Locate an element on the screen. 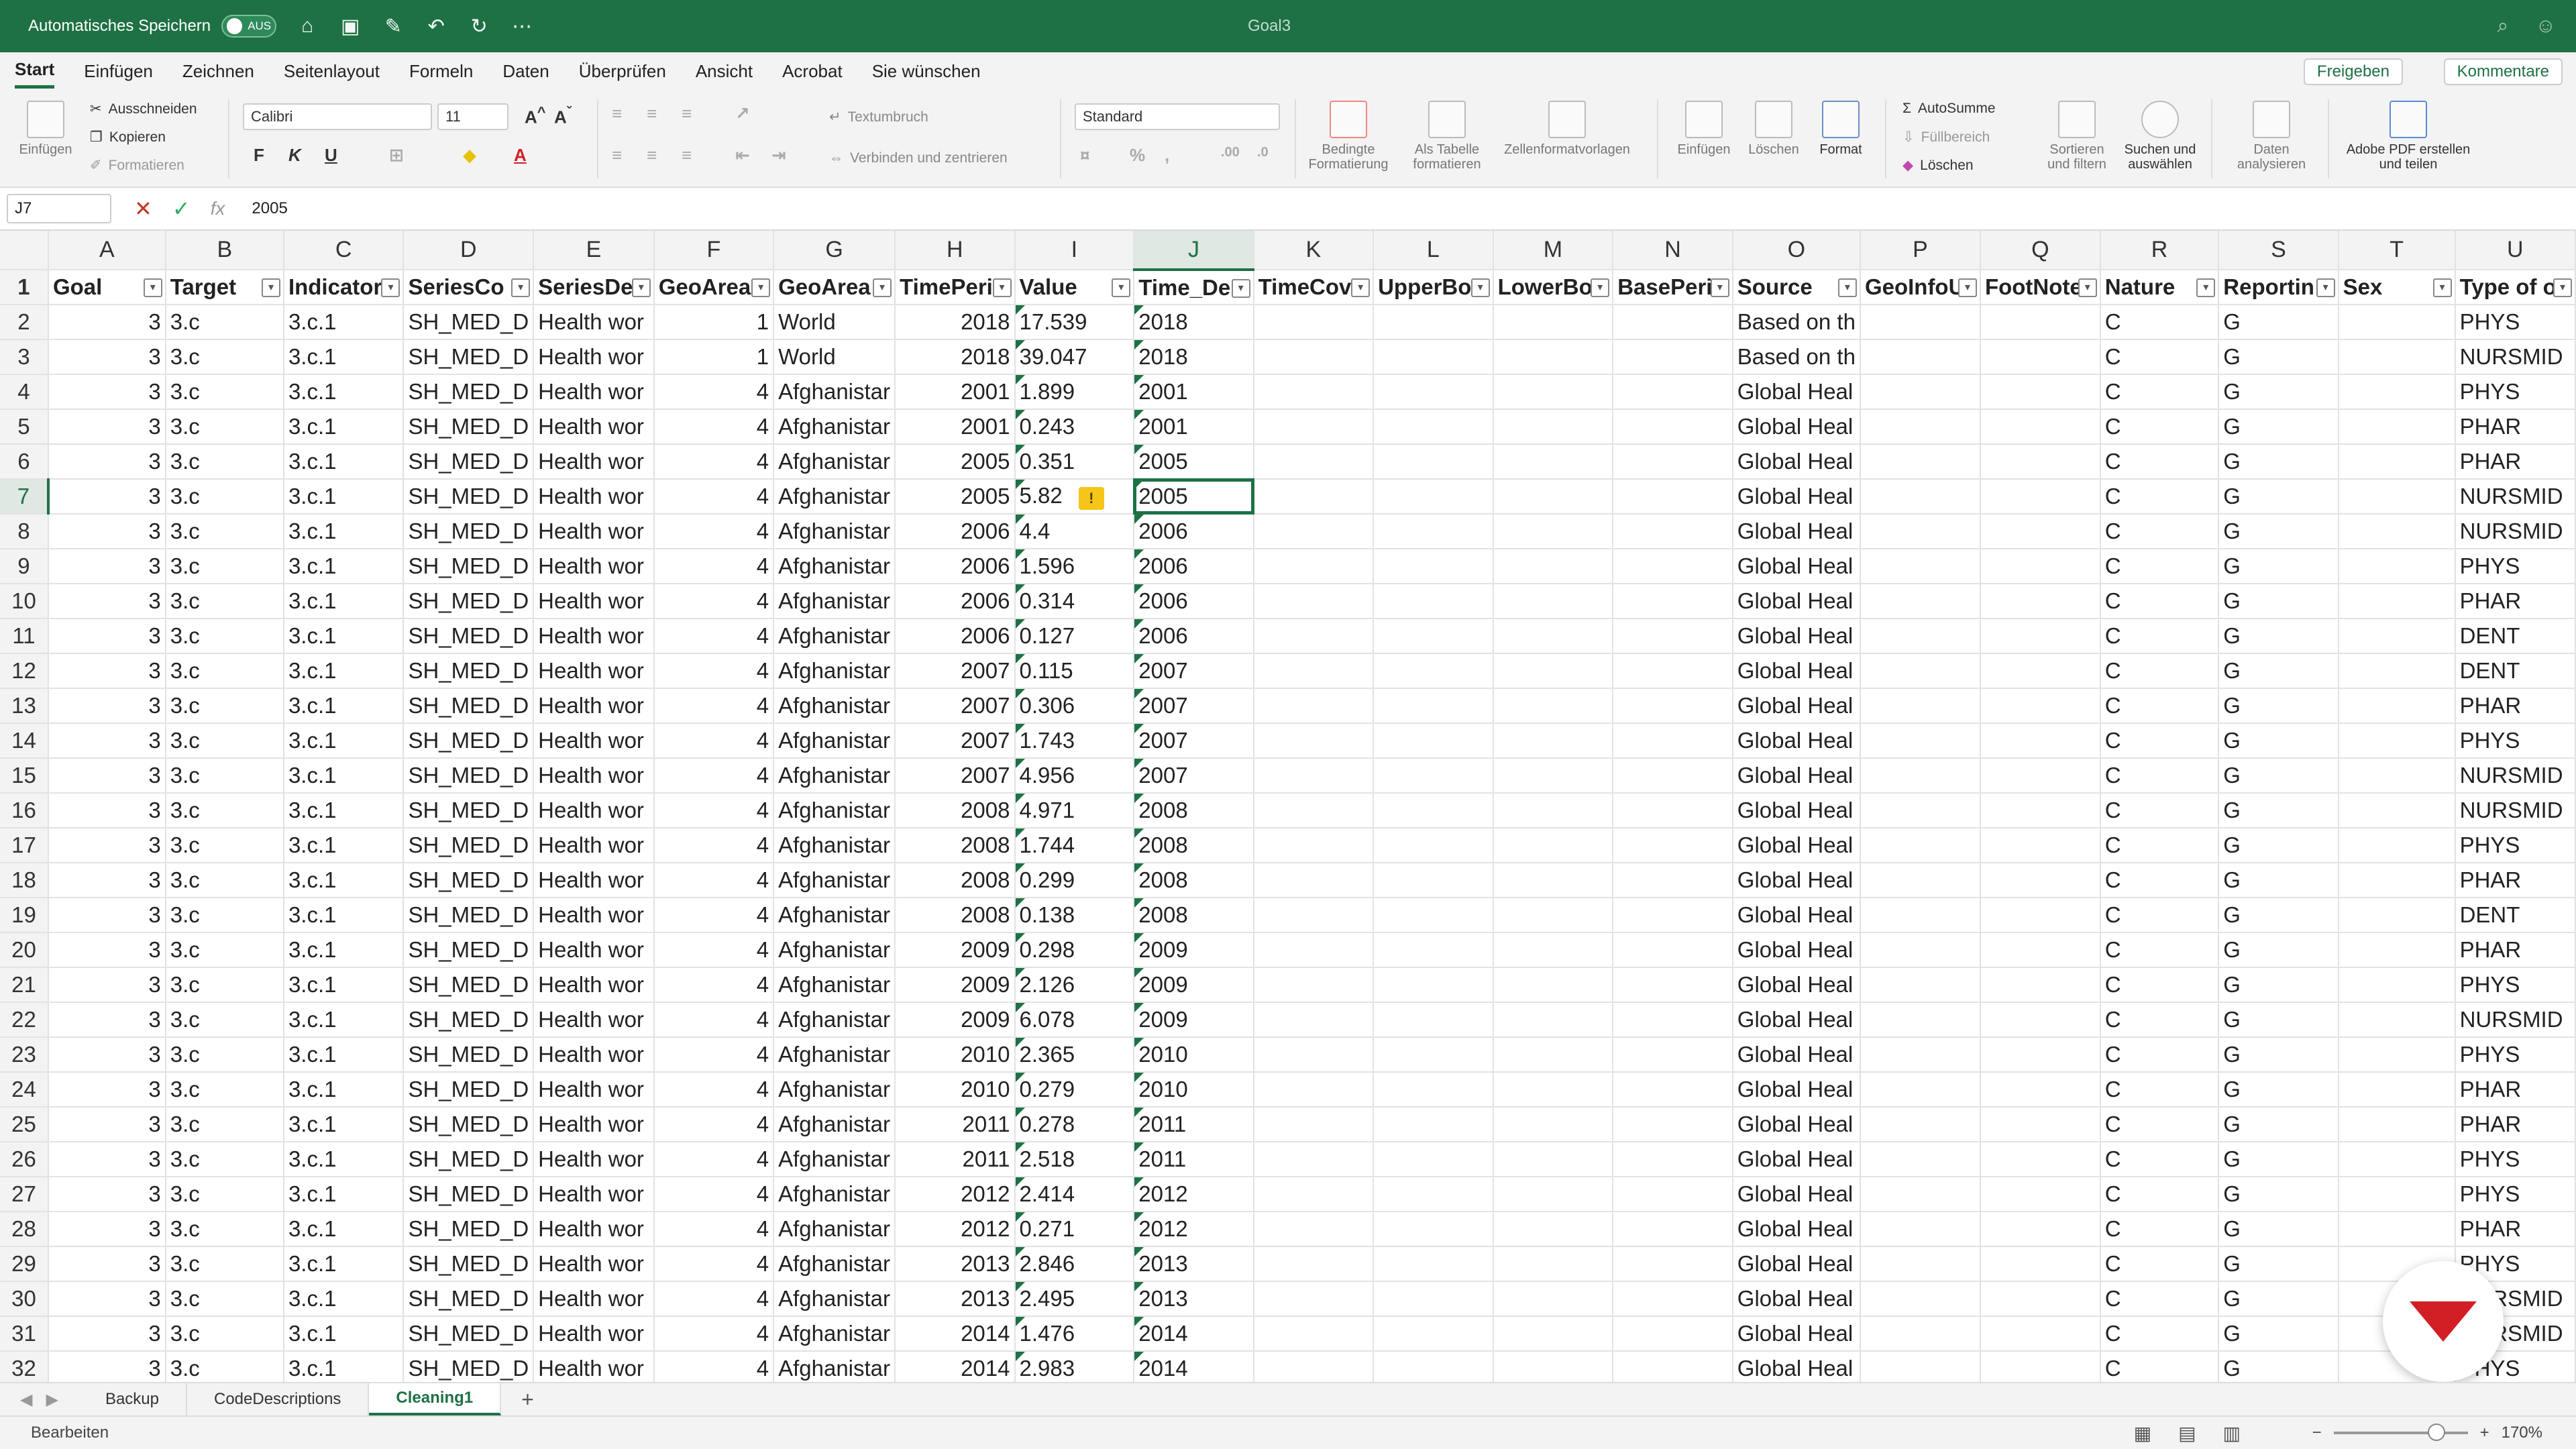  function-icon: fx is located at coordinates (218, 208).